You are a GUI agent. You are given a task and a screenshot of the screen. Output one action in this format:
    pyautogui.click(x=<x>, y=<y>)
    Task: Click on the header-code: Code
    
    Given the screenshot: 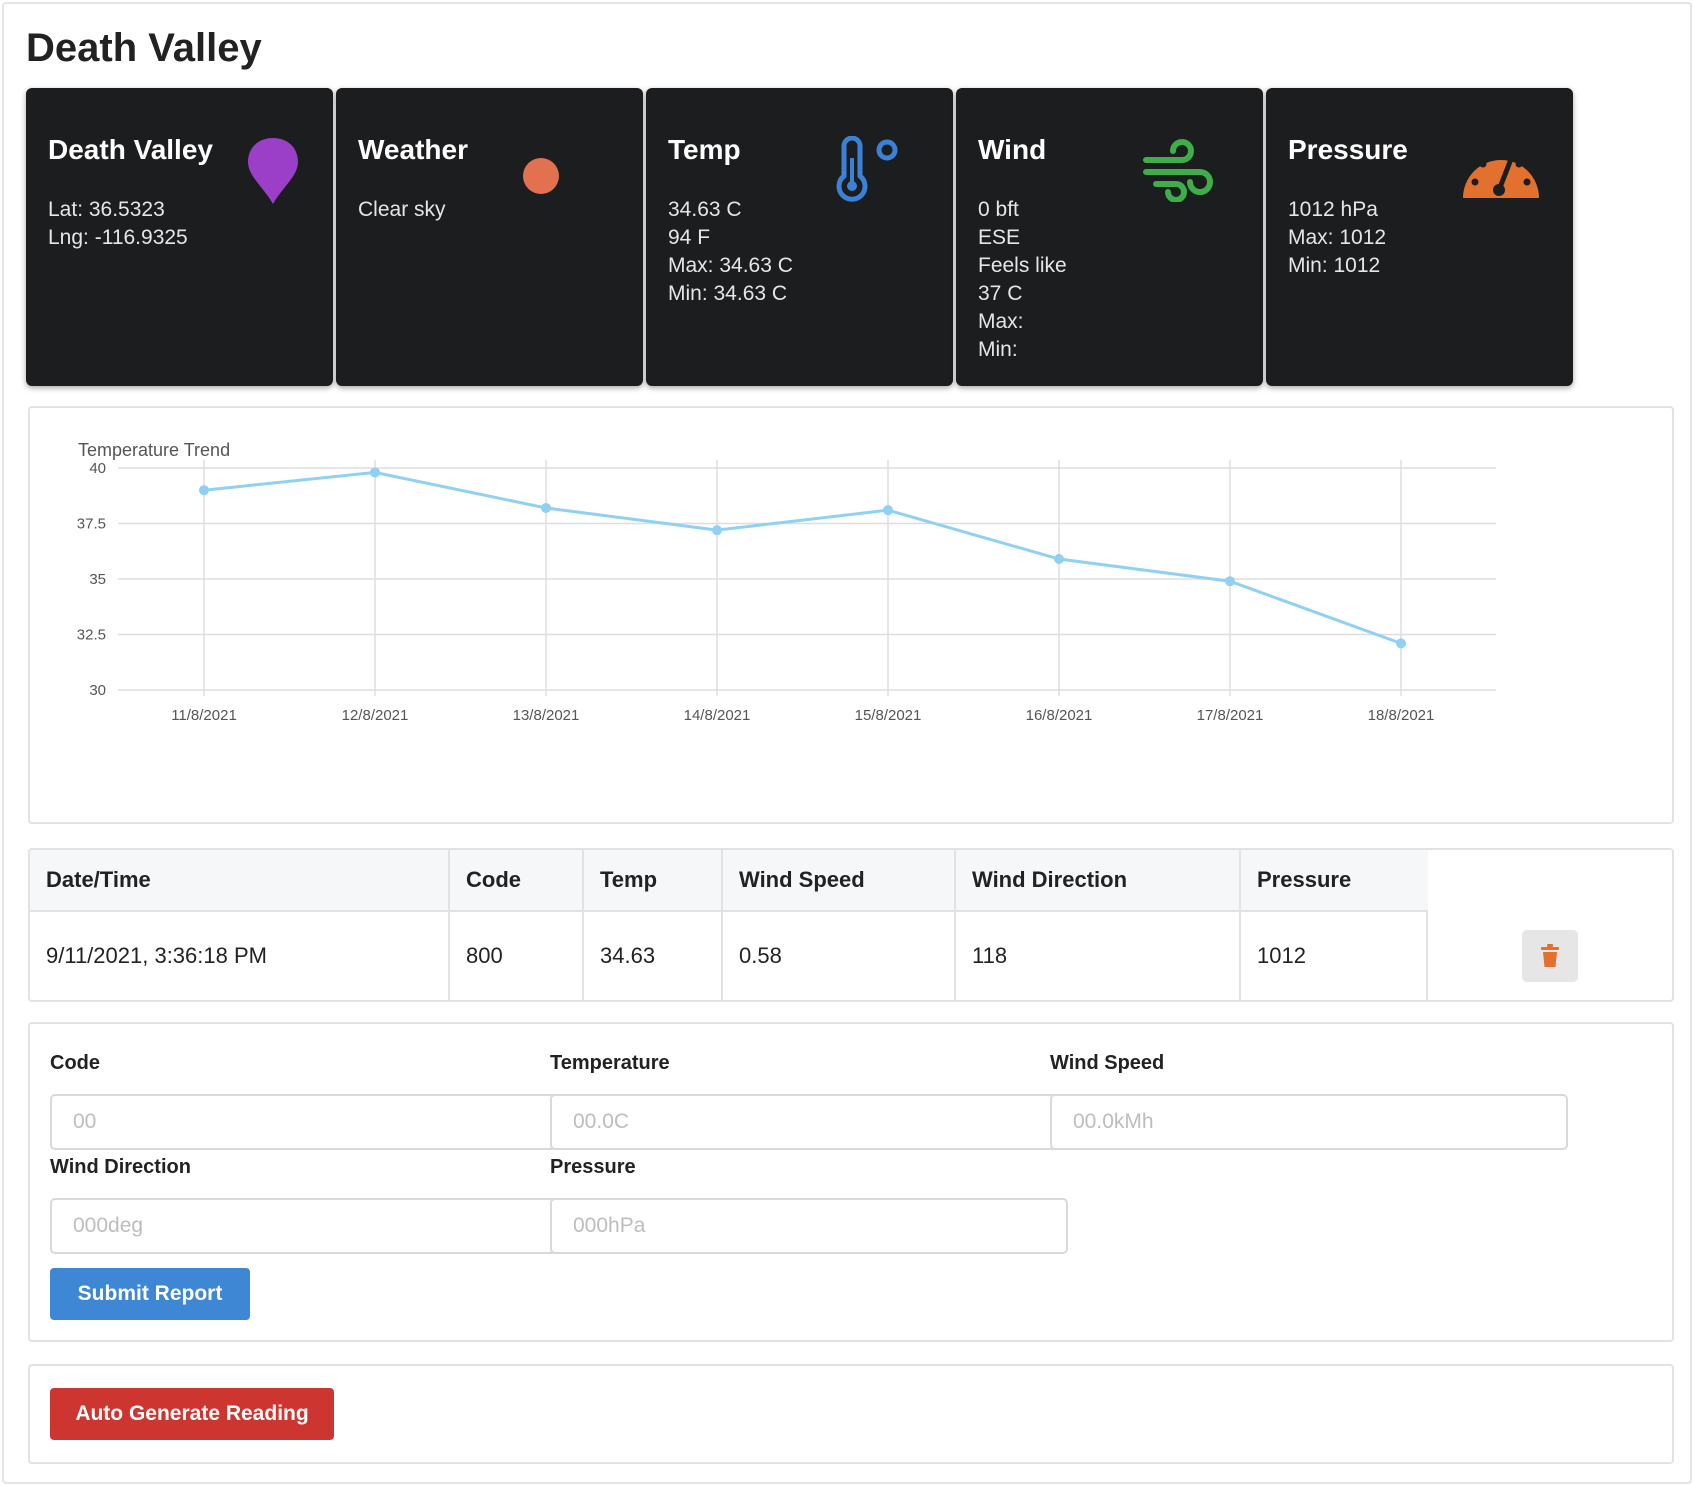 What is the action you would take?
    pyautogui.click(x=517, y=881)
    